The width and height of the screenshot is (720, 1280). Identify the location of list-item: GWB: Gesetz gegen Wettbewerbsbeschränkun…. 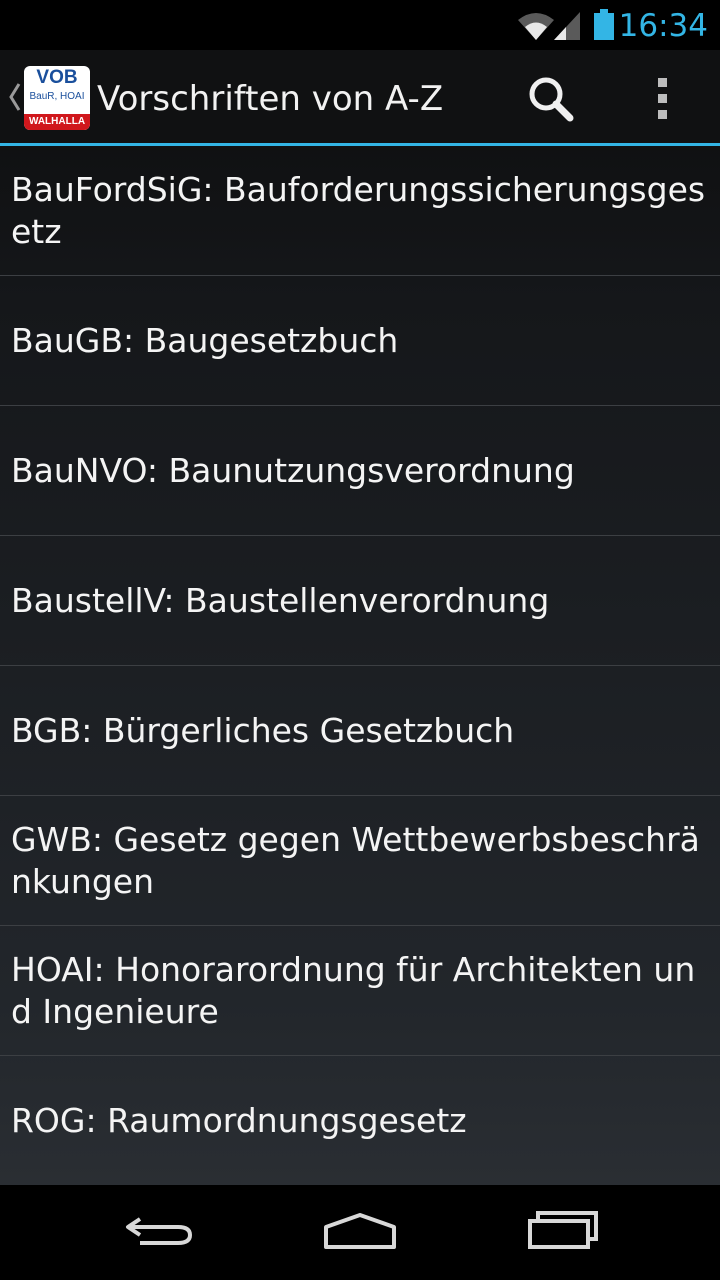
(360, 861).